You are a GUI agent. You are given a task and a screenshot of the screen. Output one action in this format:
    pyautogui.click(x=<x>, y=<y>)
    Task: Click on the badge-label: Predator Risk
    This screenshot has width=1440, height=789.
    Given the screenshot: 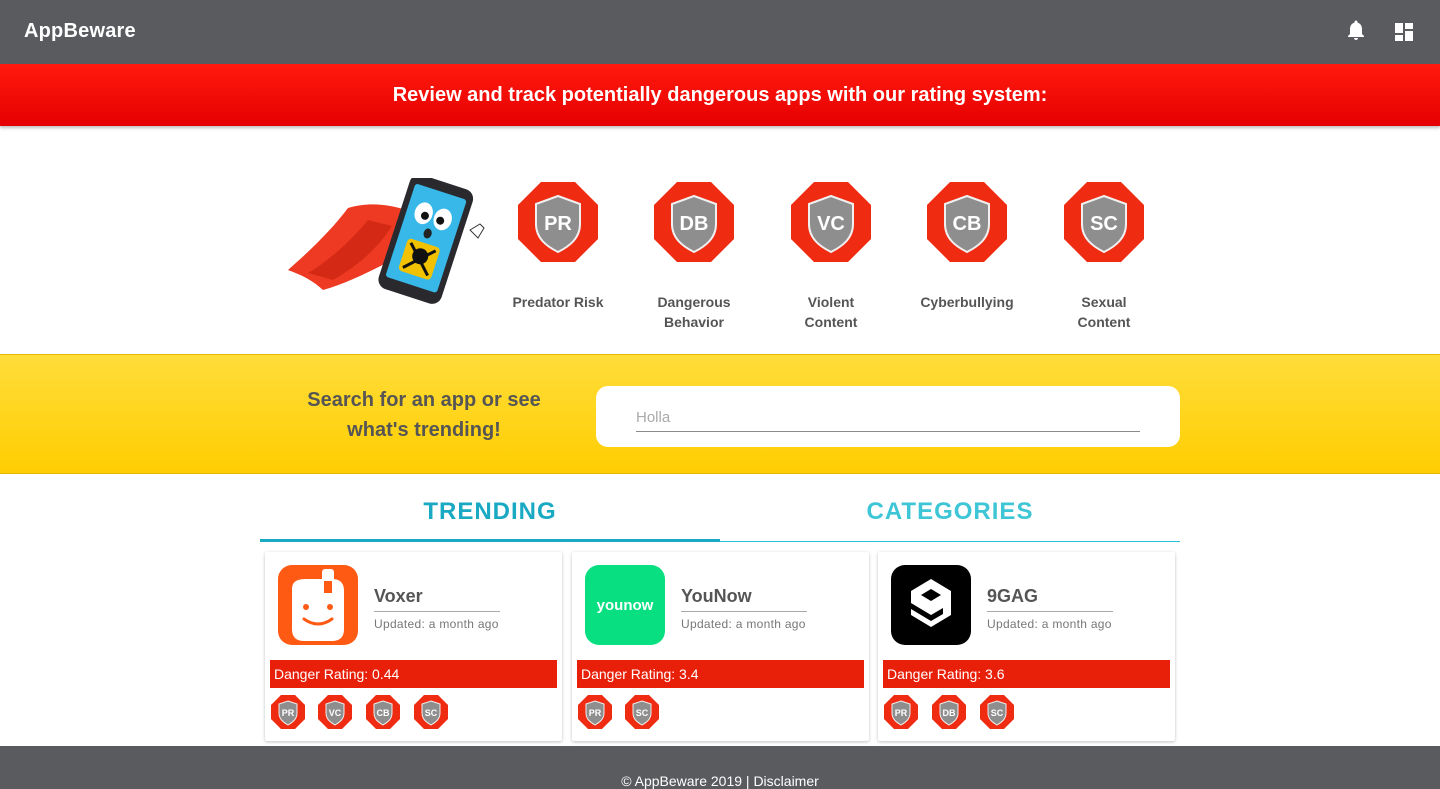 What is the action you would take?
    pyautogui.click(x=558, y=302)
    